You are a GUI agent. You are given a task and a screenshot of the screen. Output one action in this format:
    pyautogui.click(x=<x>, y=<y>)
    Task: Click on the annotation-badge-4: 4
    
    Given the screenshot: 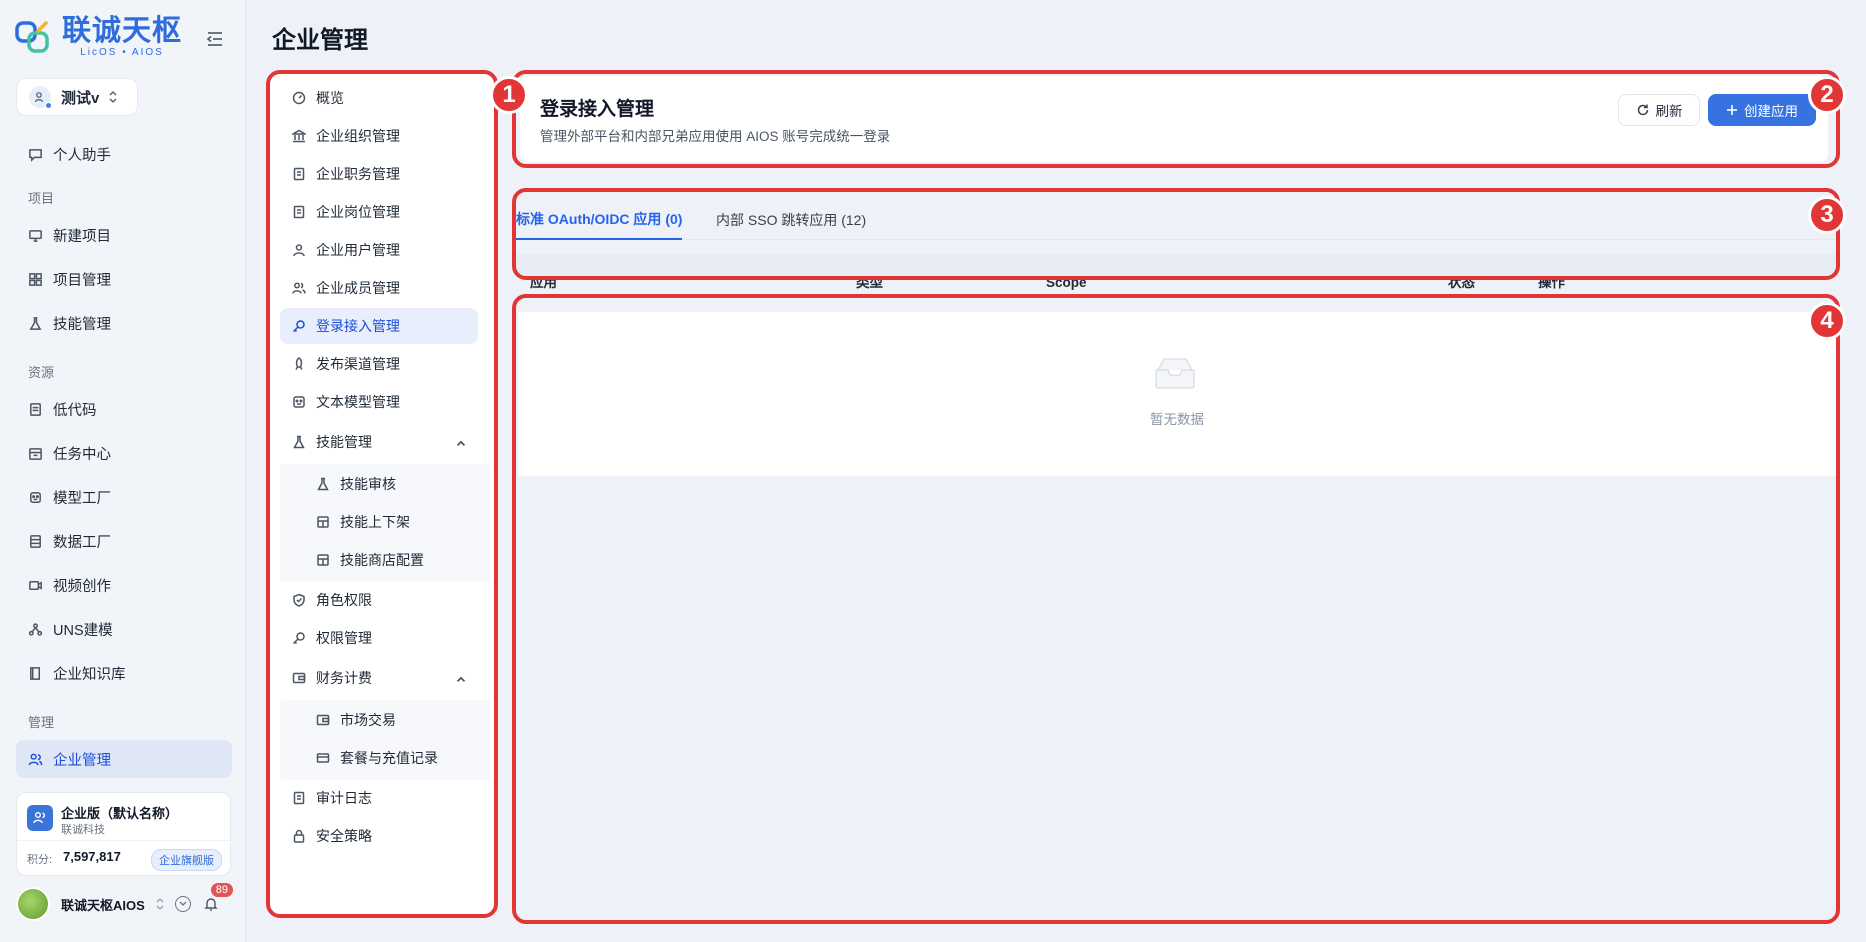 What is the action you would take?
    pyautogui.click(x=1827, y=321)
    